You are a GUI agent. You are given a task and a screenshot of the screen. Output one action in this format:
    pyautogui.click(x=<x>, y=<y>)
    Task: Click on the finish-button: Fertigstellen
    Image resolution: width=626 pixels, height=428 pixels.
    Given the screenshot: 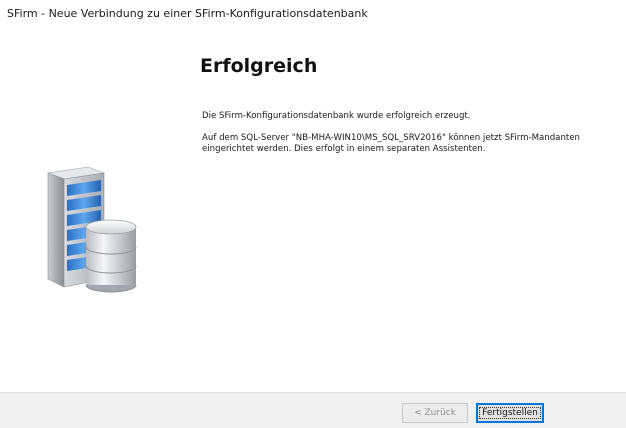 What is the action you would take?
    pyautogui.click(x=510, y=413)
    